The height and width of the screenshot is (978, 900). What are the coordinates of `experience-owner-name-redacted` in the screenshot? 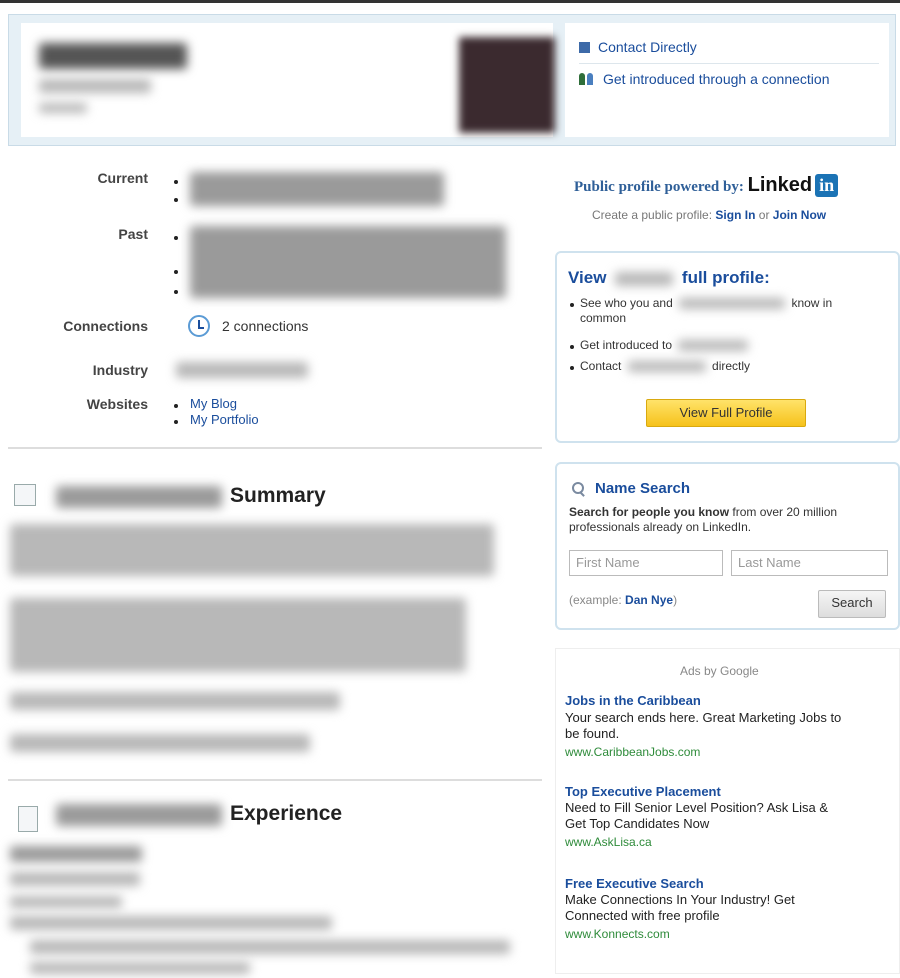 It's located at (139, 815).